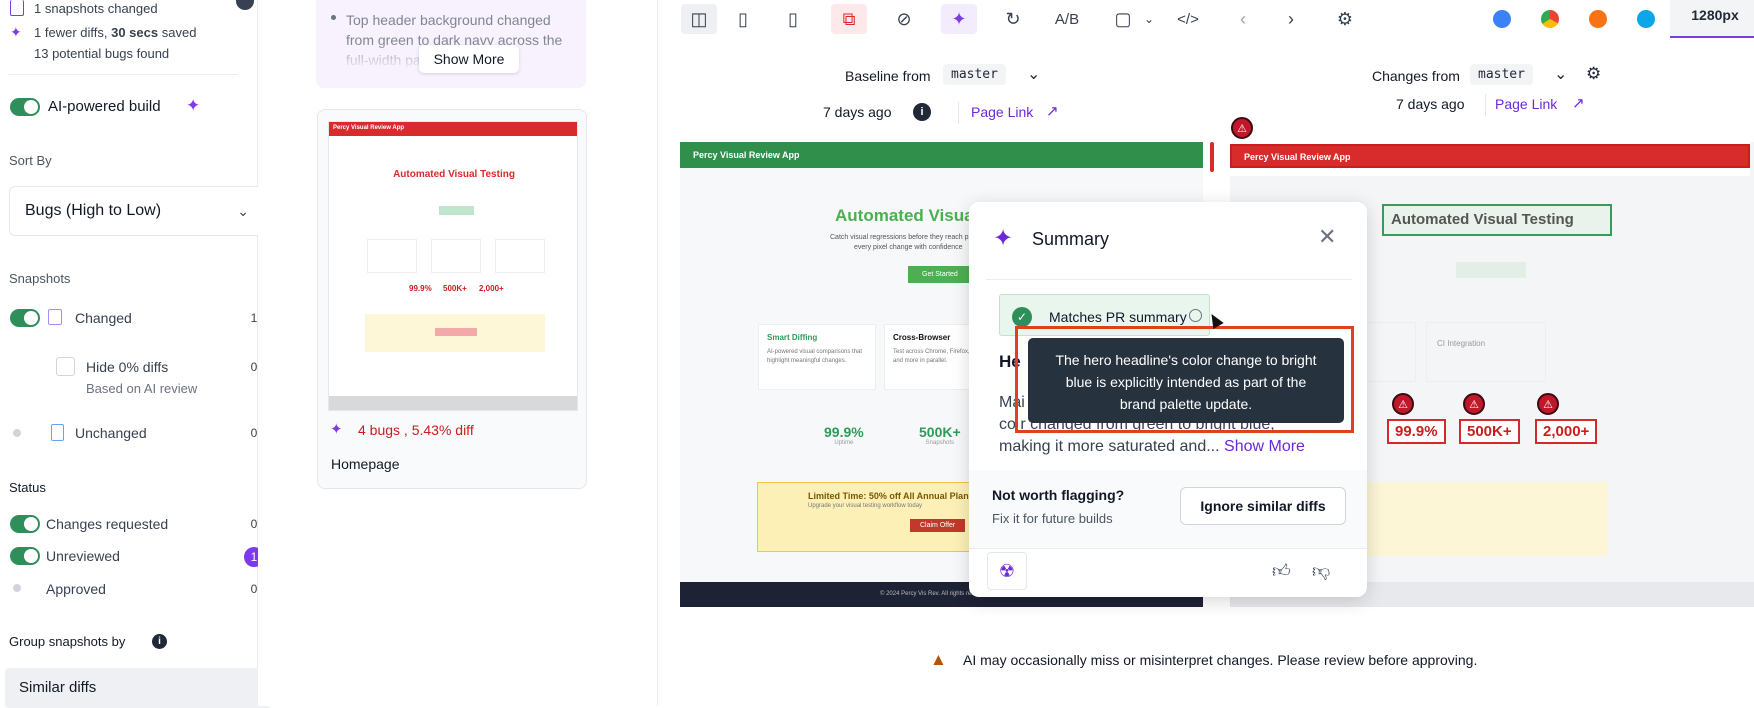 Image resolution: width=1754 pixels, height=708 pixels. Describe the element at coordinates (1345, 19) in the screenshot. I see `settings-sliders-icon: ⚙` at that location.